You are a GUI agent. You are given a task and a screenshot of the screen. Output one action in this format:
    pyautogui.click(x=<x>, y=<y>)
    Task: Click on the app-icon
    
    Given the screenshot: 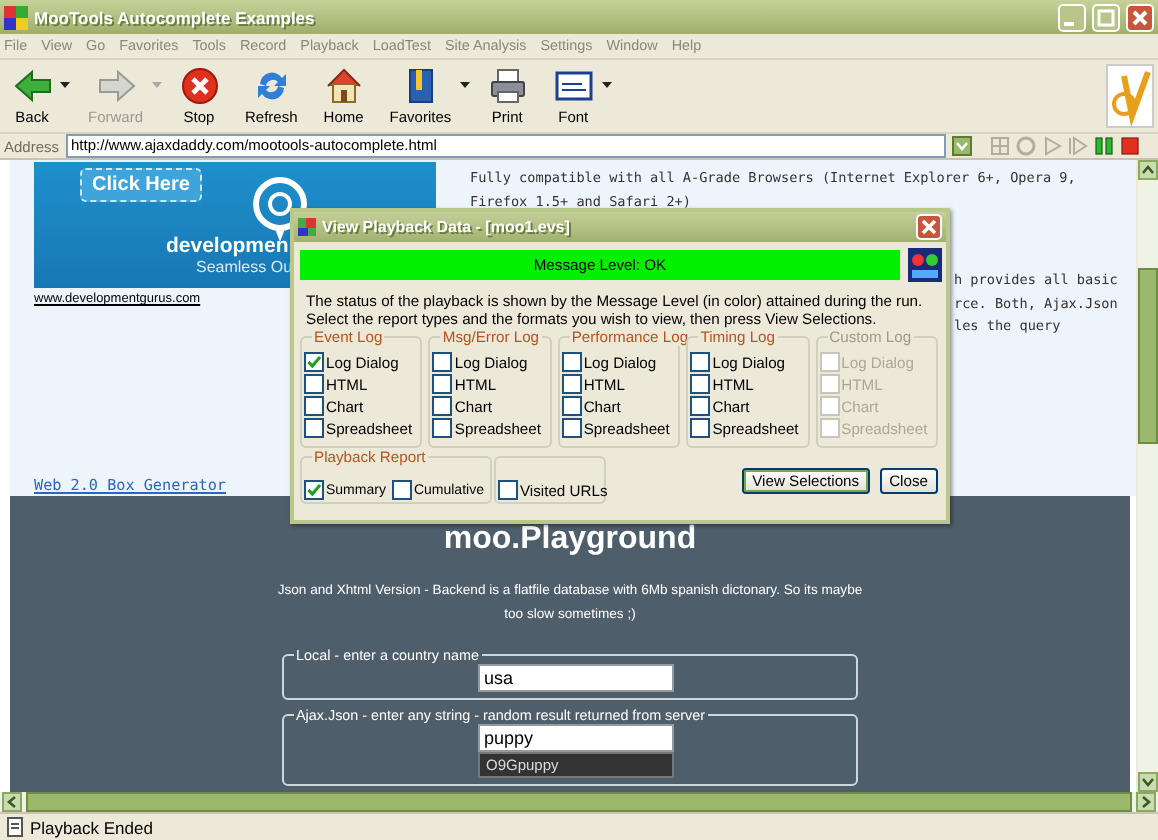 What is the action you would take?
    pyautogui.click(x=16, y=17)
    